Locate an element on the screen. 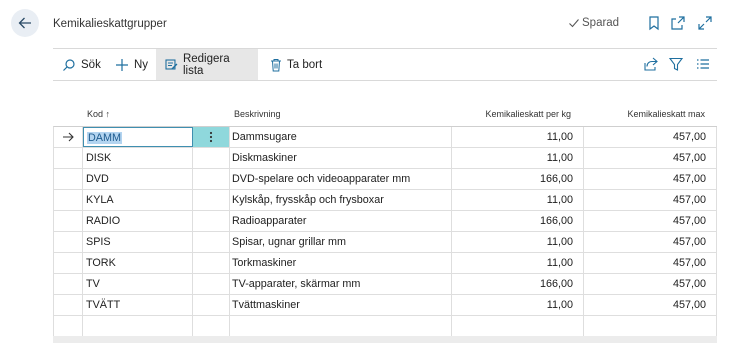  cell-beskrivning: TV-apparater, skärmar mm is located at coordinates (341, 284).